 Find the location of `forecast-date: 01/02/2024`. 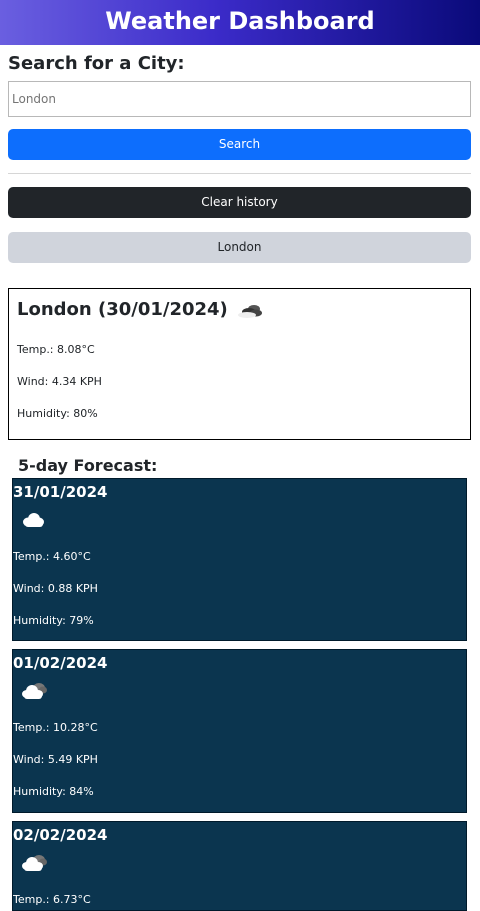

forecast-date: 01/02/2024 is located at coordinates (60, 663).